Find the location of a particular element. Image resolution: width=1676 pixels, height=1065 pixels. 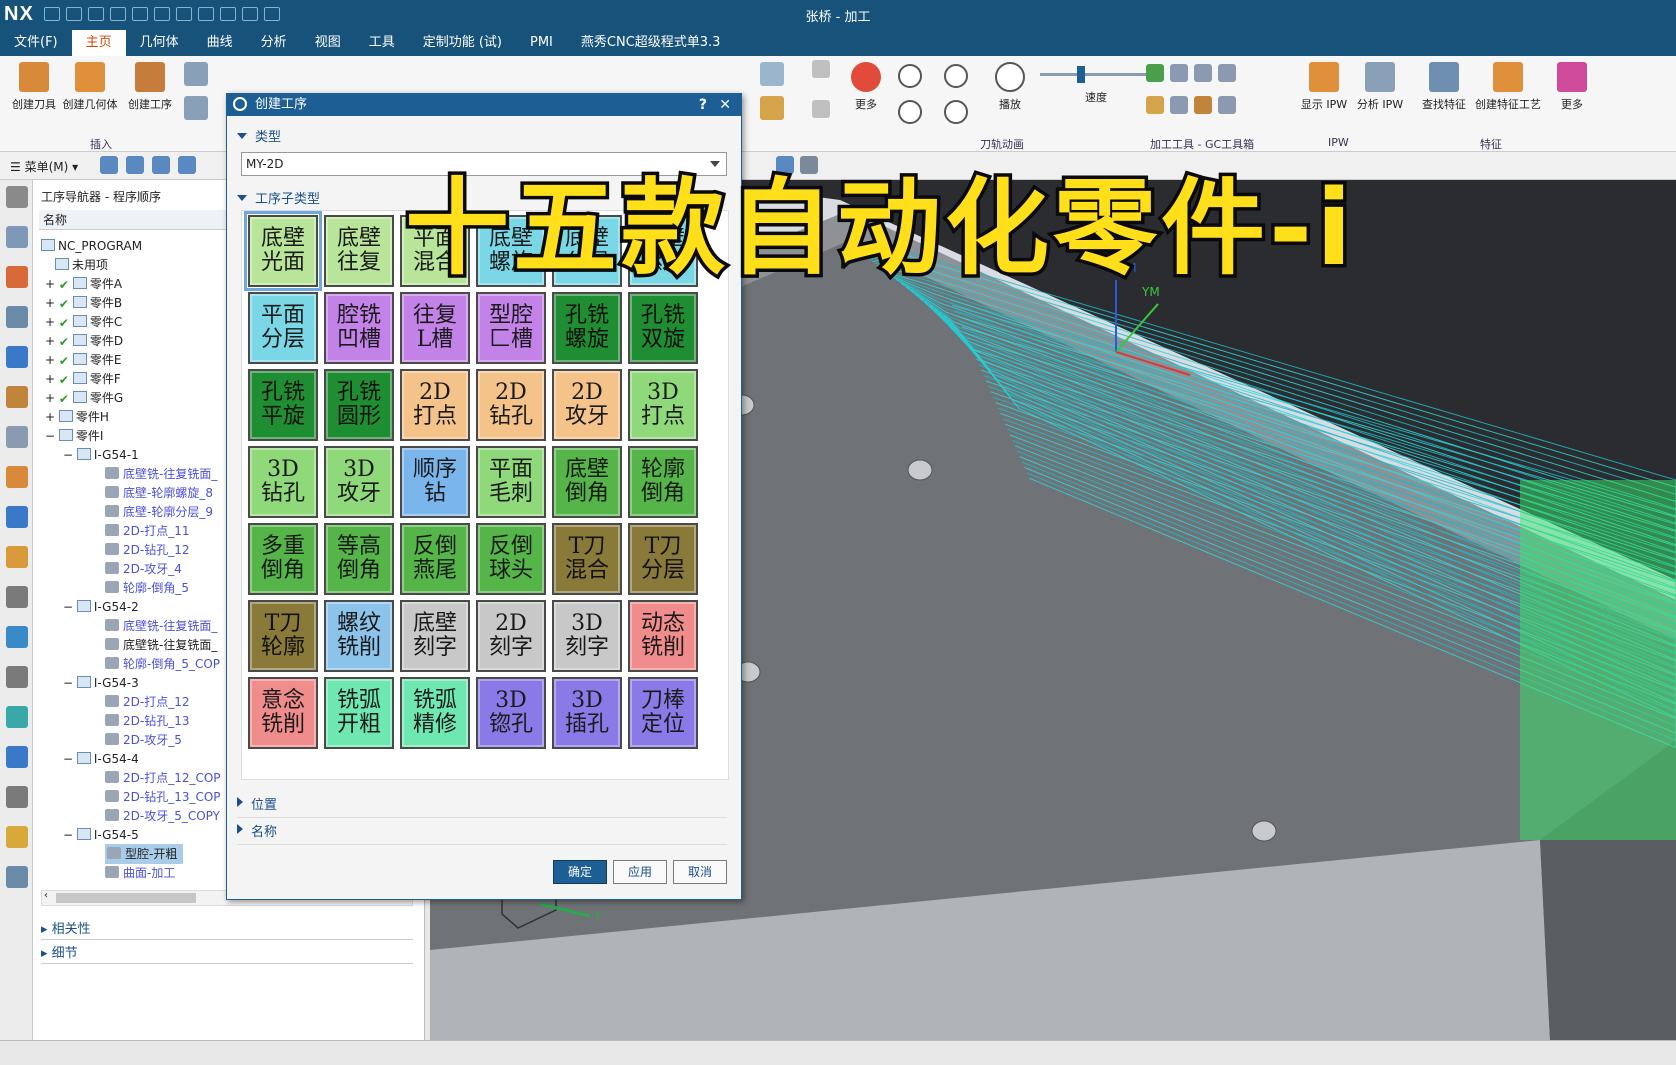

view-icon is located at coordinates (809, 165).